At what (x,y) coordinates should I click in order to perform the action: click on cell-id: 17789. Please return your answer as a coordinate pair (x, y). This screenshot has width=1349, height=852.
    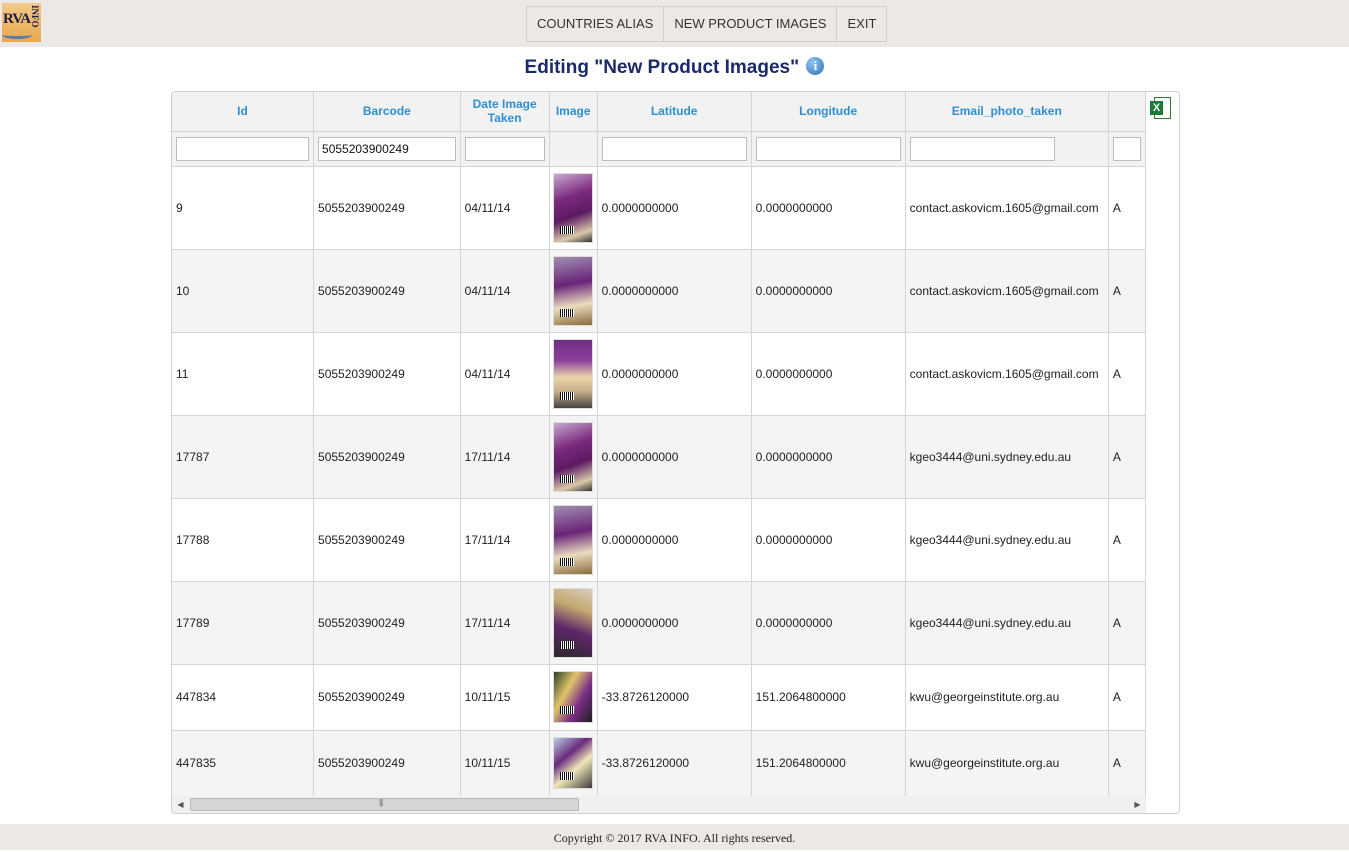
    Looking at the image, I should click on (243, 623).